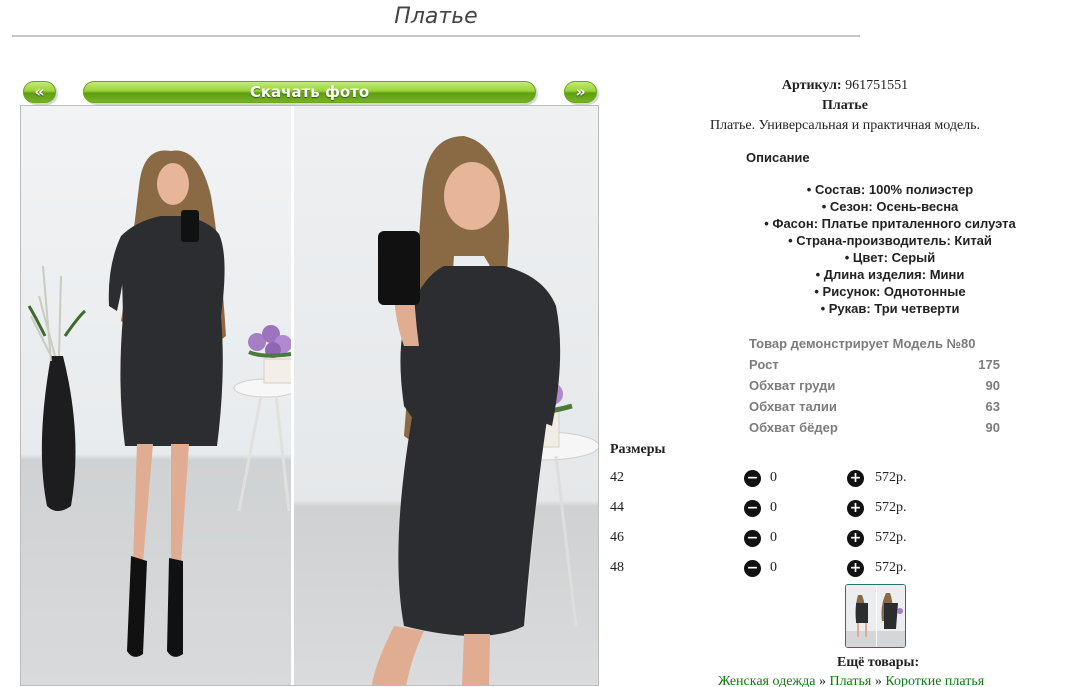  Describe the element at coordinates (309, 92) in the screenshot. I see `download-photo-button: Скачать фото` at that location.